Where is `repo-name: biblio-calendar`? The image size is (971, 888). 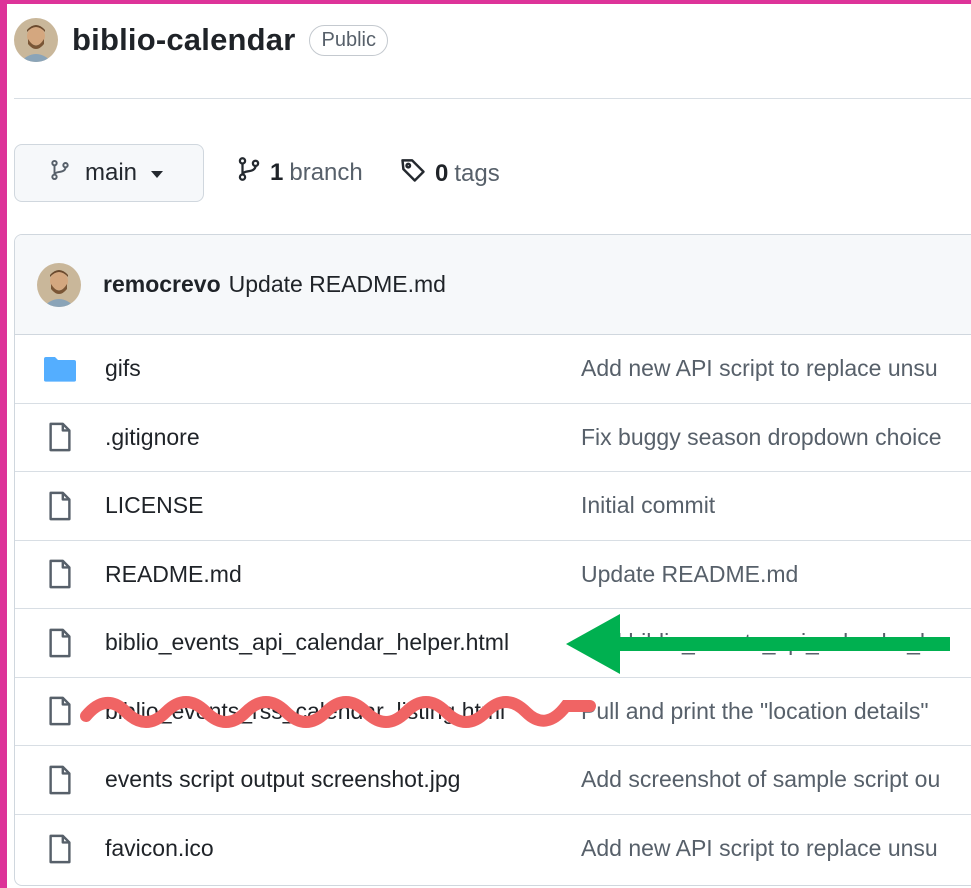 repo-name: biblio-calendar is located at coordinates (183, 40).